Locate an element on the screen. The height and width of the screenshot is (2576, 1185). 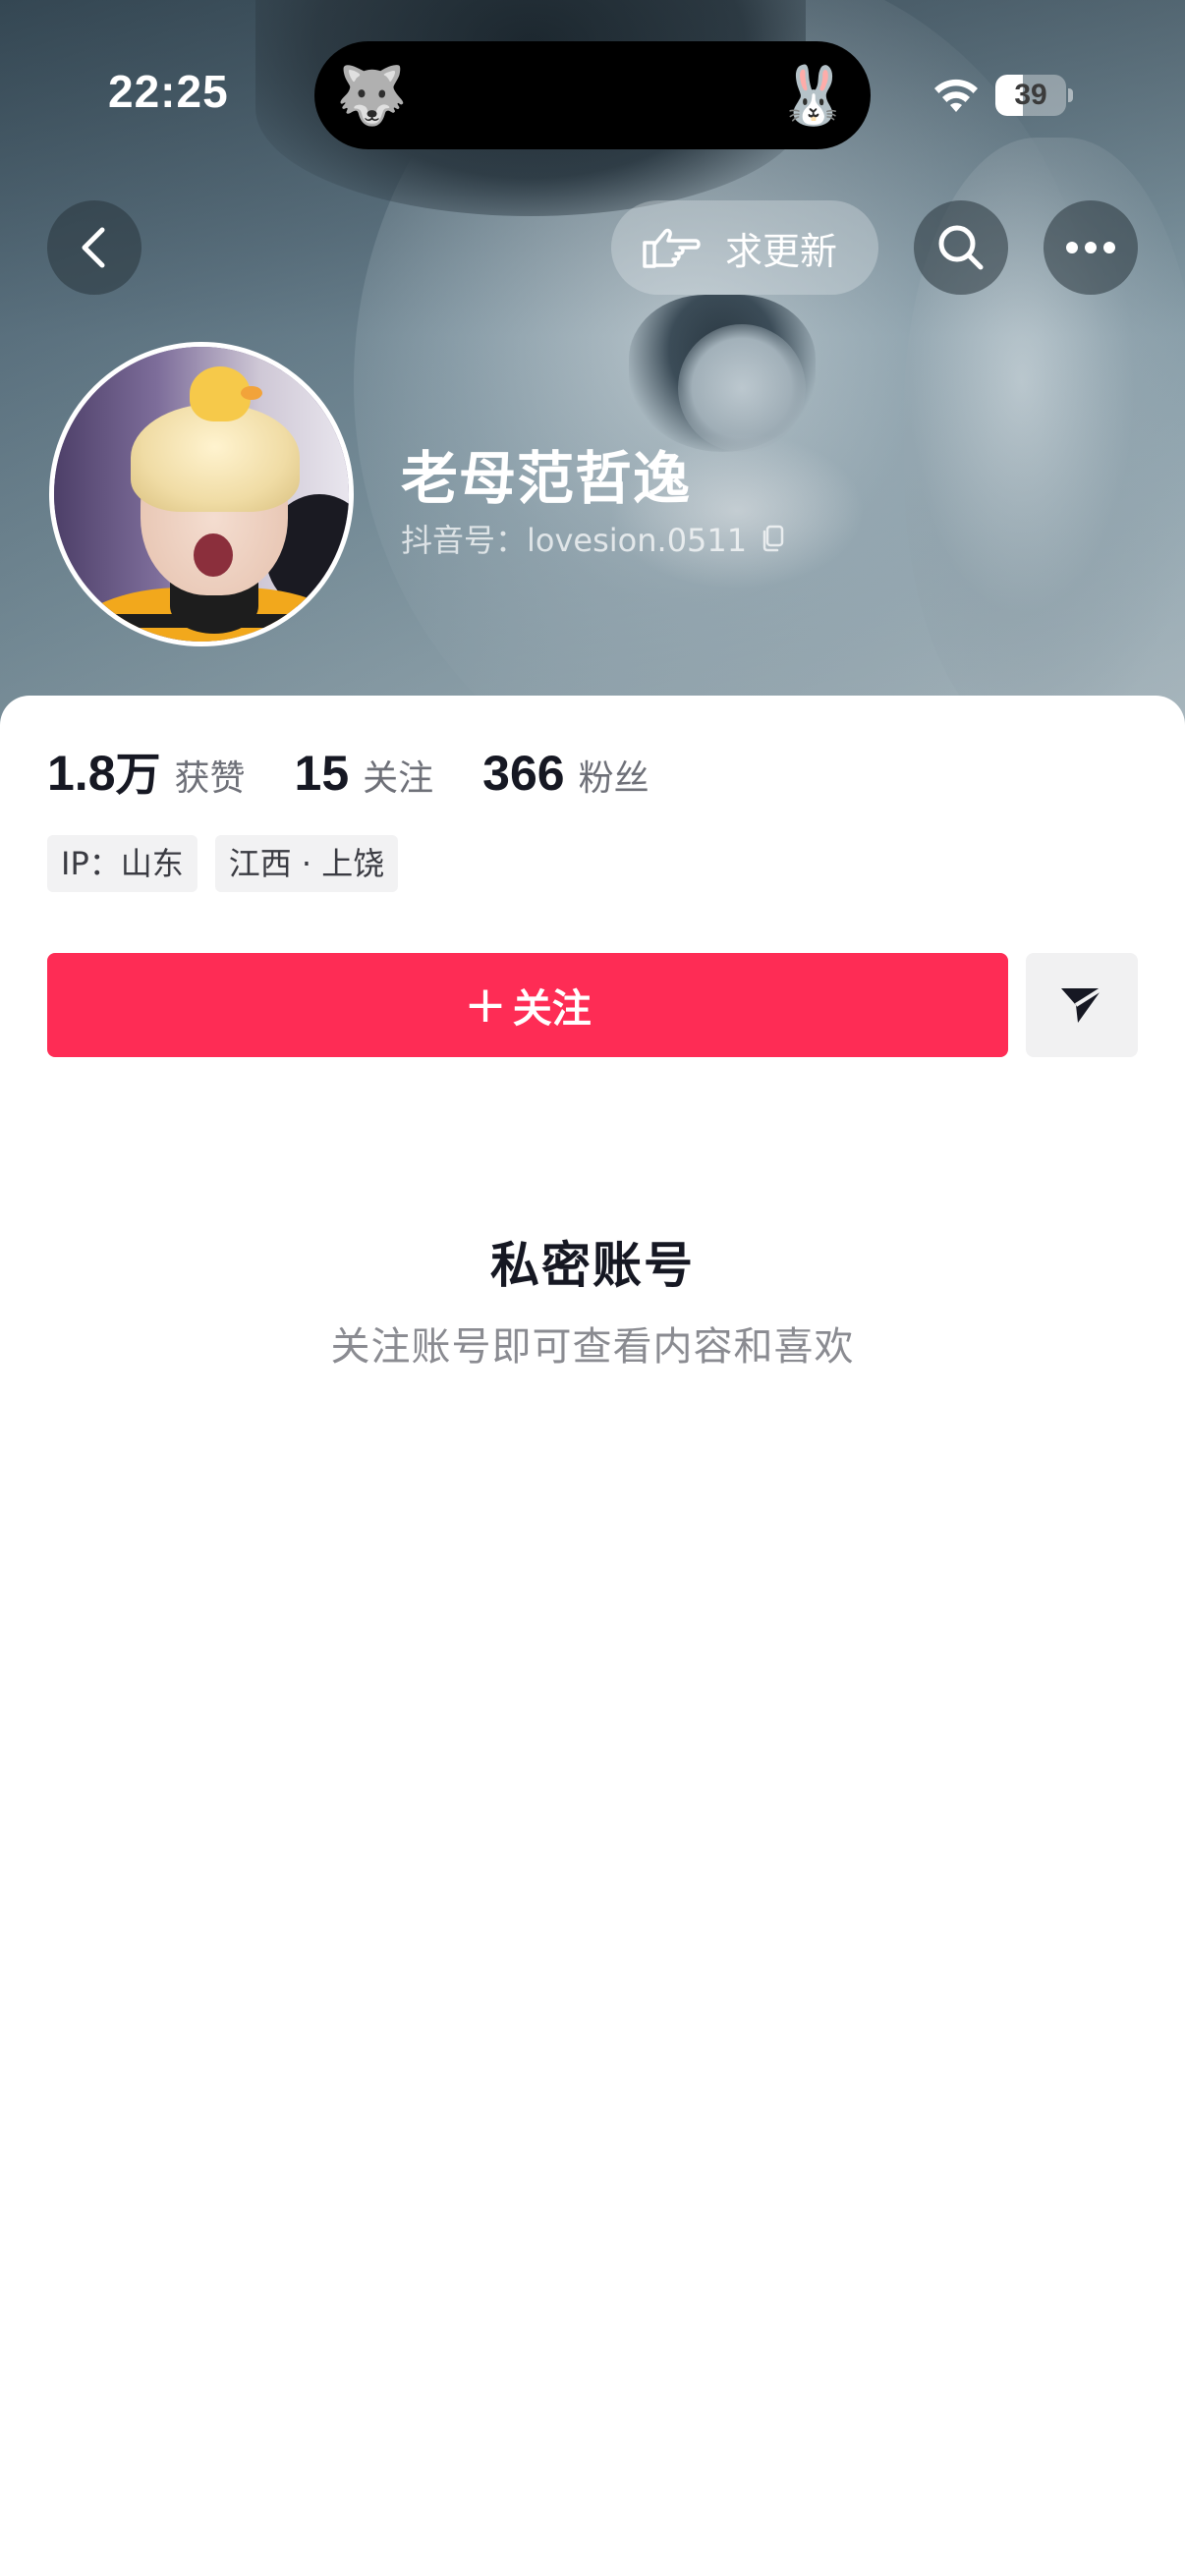
battery-indicator: 39 is located at coordinates (1034, 95).